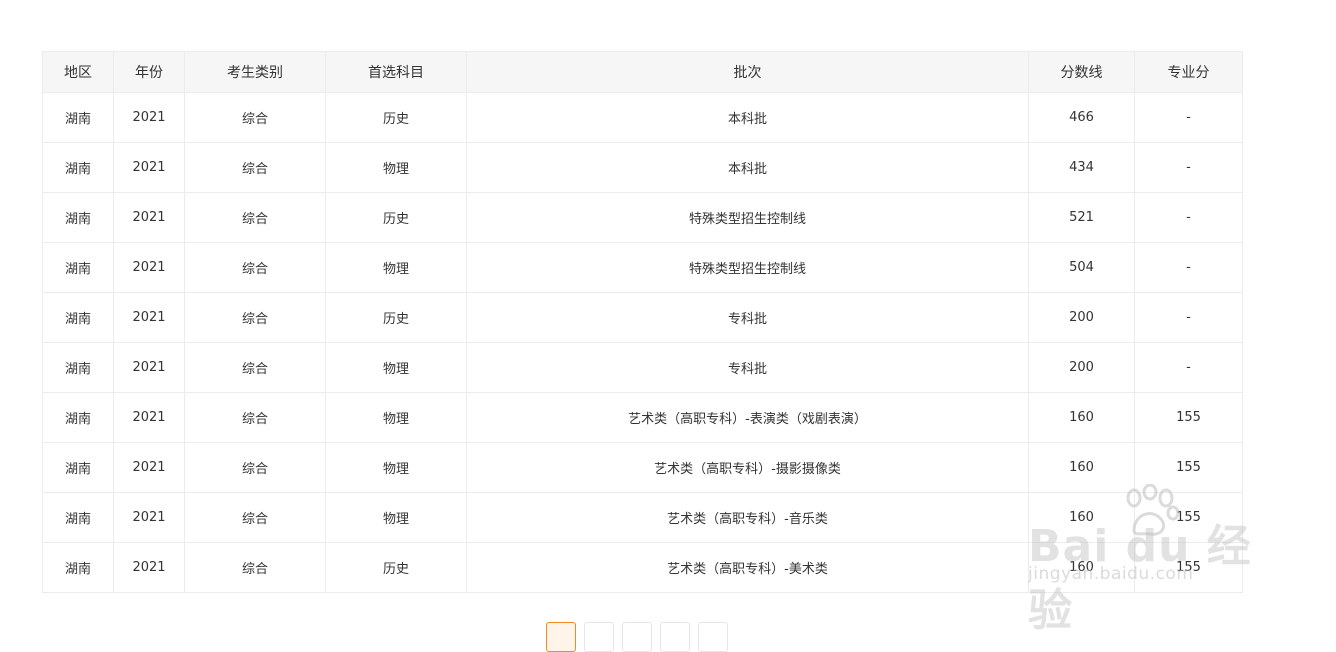 The height and width of the screenshot is (652, 1336). What do you see at coordinates (747, 517) in the screenshot?
I see `cell-batch: 艺术类（高职专科）-音乐类` at bounding box center [747, 517].